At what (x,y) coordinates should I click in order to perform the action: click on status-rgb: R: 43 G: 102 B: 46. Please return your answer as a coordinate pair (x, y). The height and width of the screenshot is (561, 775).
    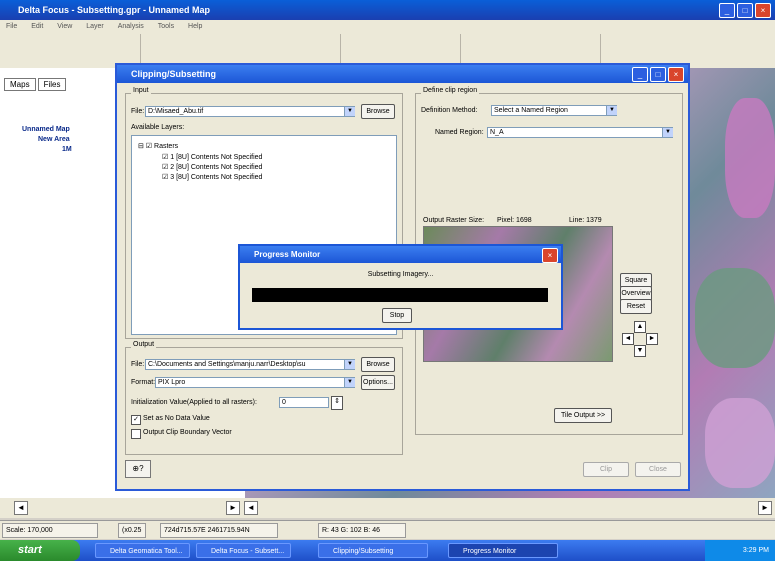
    Looking at the image, I should click on (362, 530).